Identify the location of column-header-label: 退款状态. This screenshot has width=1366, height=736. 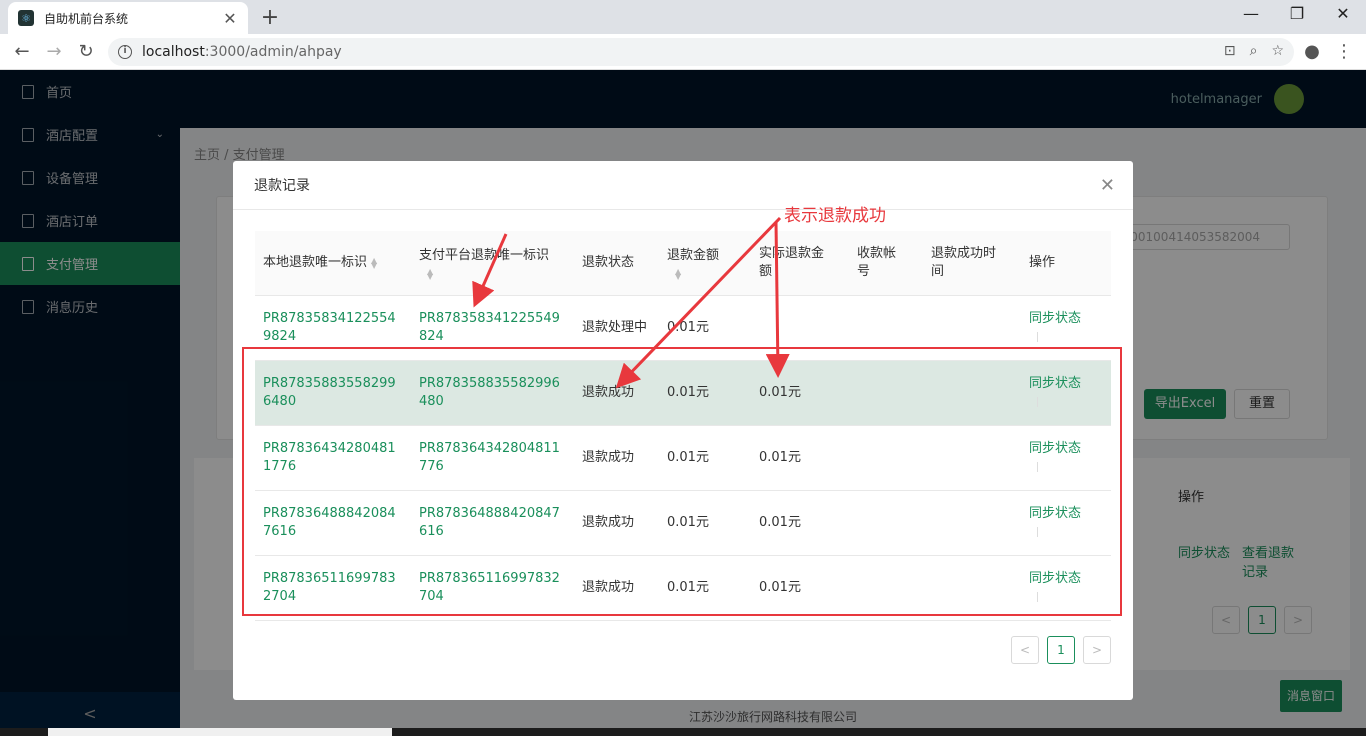
(608, 262).